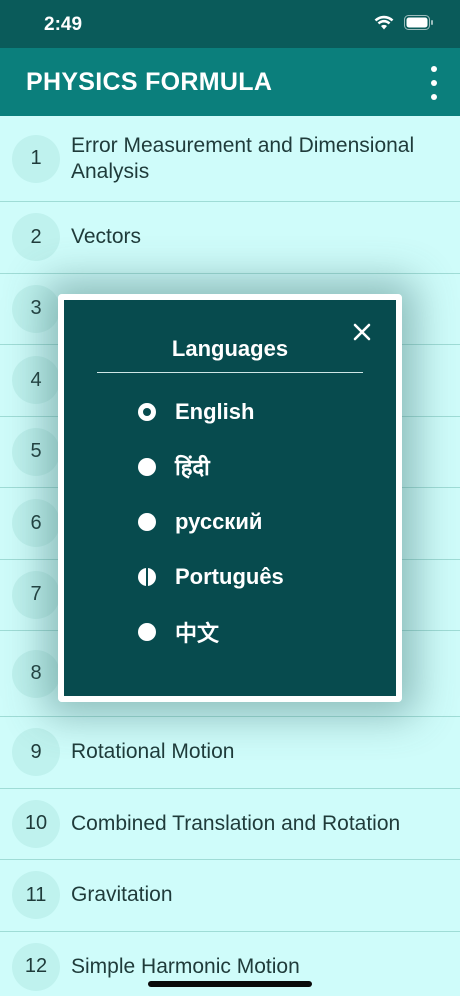  Describe the element at coordinates (215, 411) in the screenshot. I see `language-label: English` at that location.